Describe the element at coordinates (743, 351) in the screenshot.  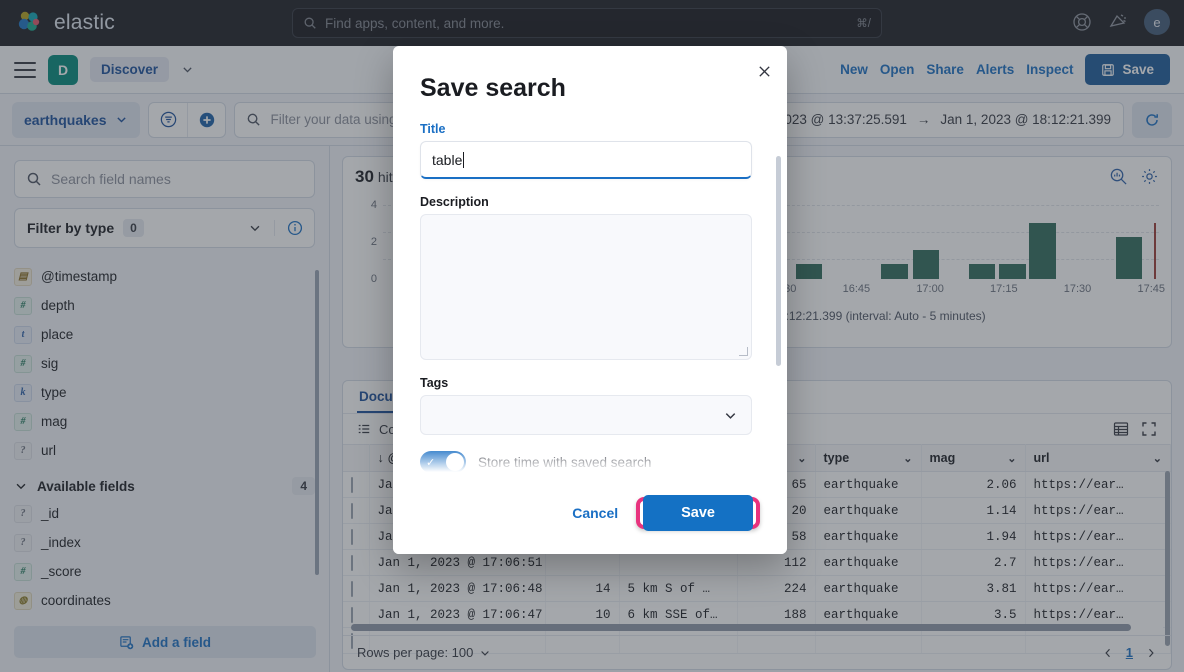
I see `resize-grip-icon` at that location.